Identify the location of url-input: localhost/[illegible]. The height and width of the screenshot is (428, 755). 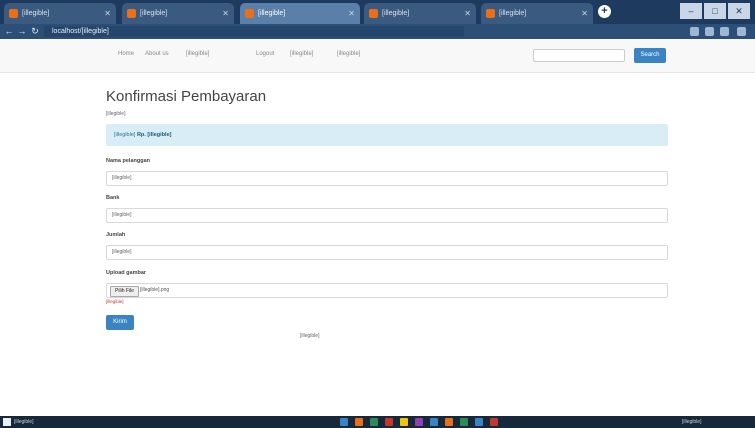
(254, 31).